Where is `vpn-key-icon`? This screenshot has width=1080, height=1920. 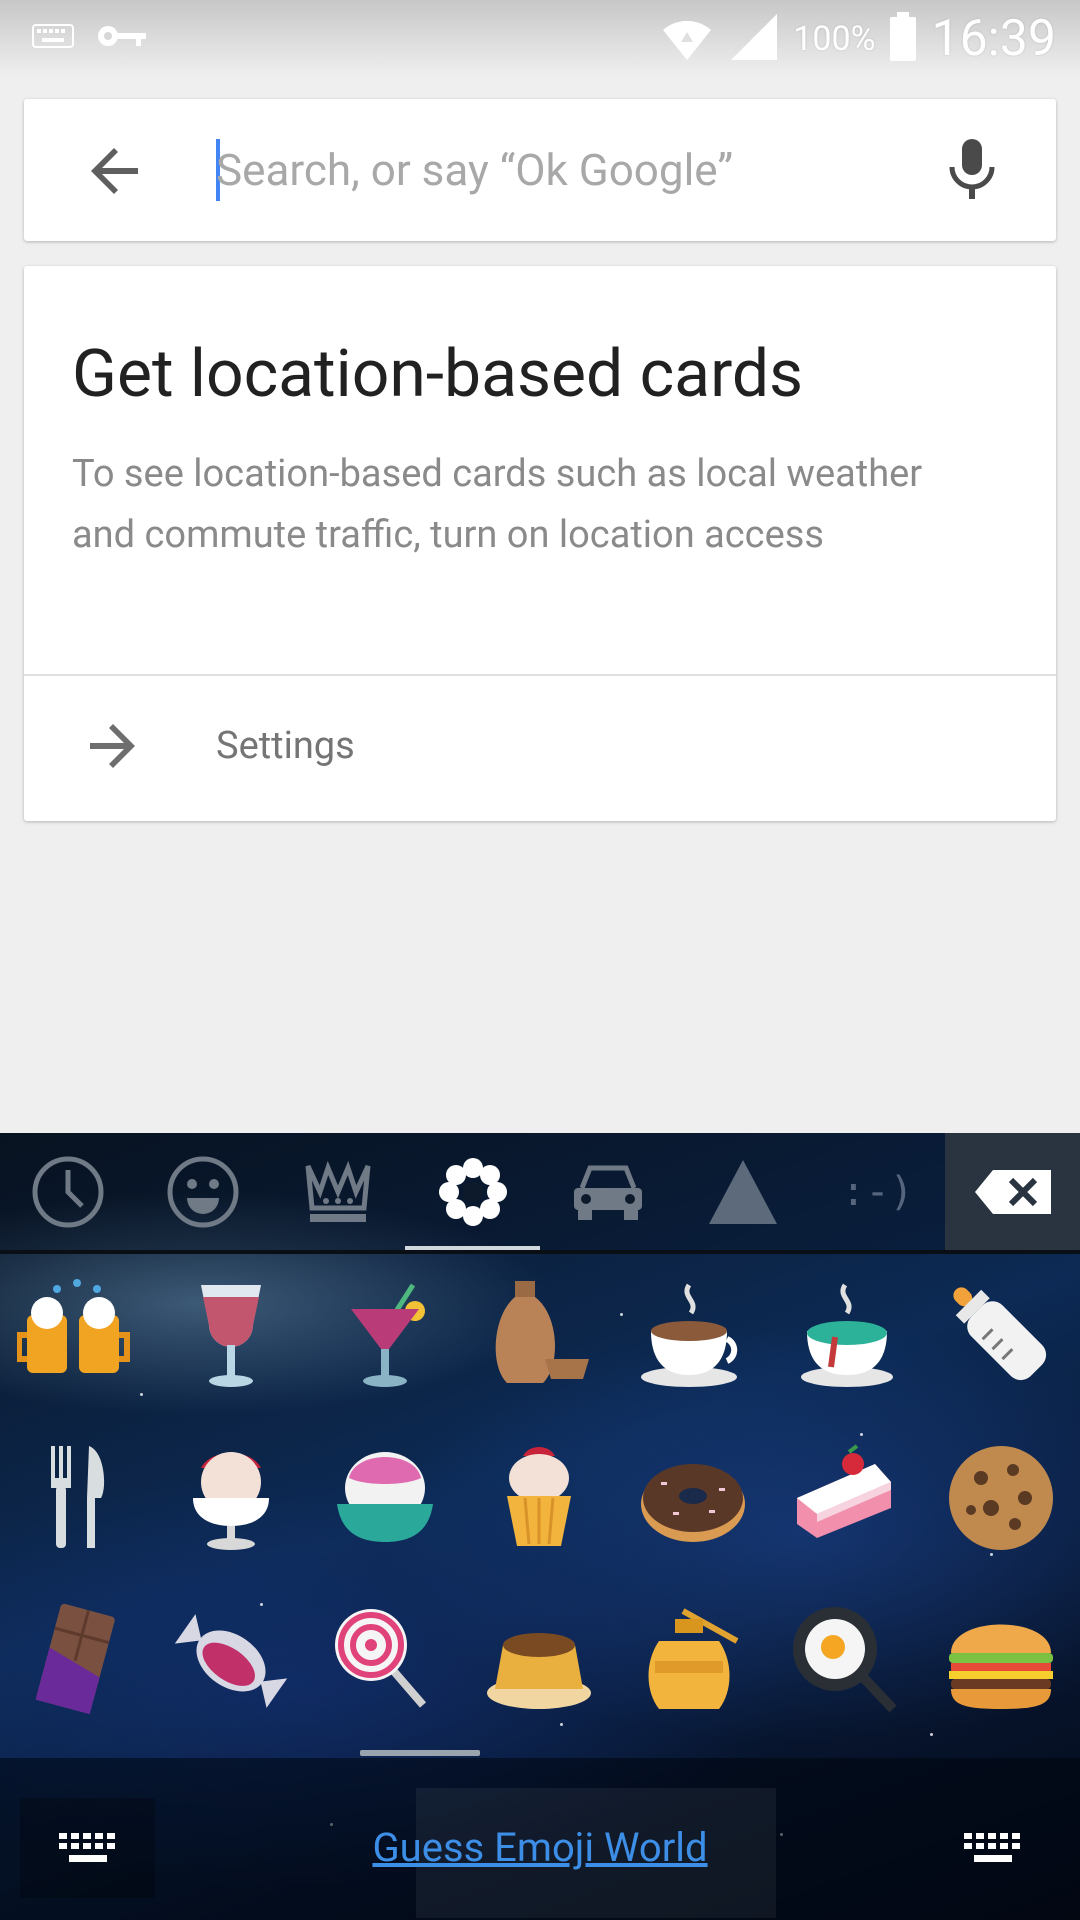 vpn-key-icon is located at coordinates (122, 38).